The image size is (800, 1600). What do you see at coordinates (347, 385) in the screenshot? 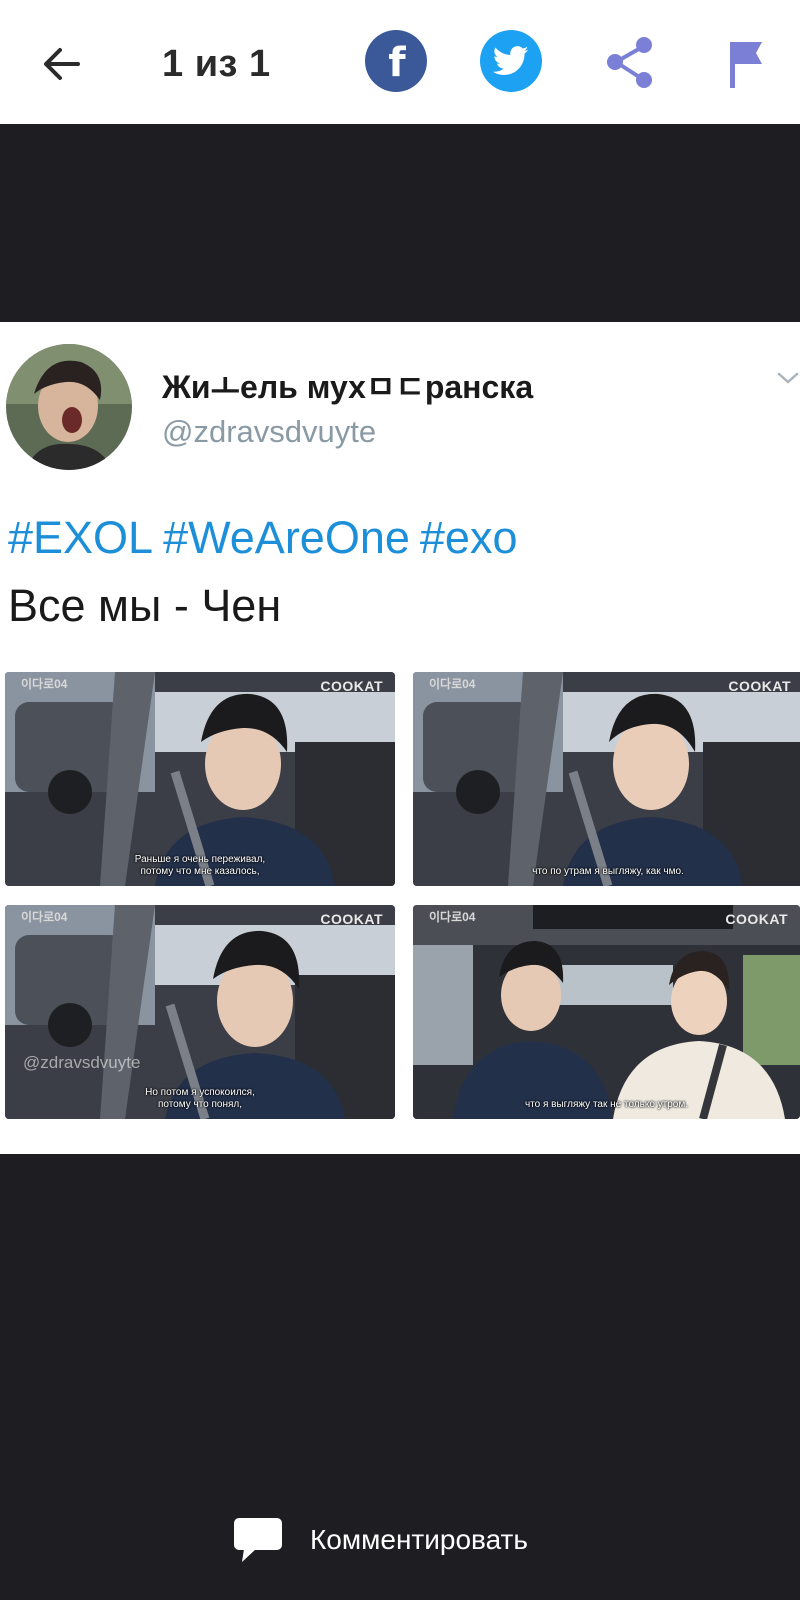
I see `display-name: Жиㅗель мухㅁㄷранска` at bounding box center [347, 385].